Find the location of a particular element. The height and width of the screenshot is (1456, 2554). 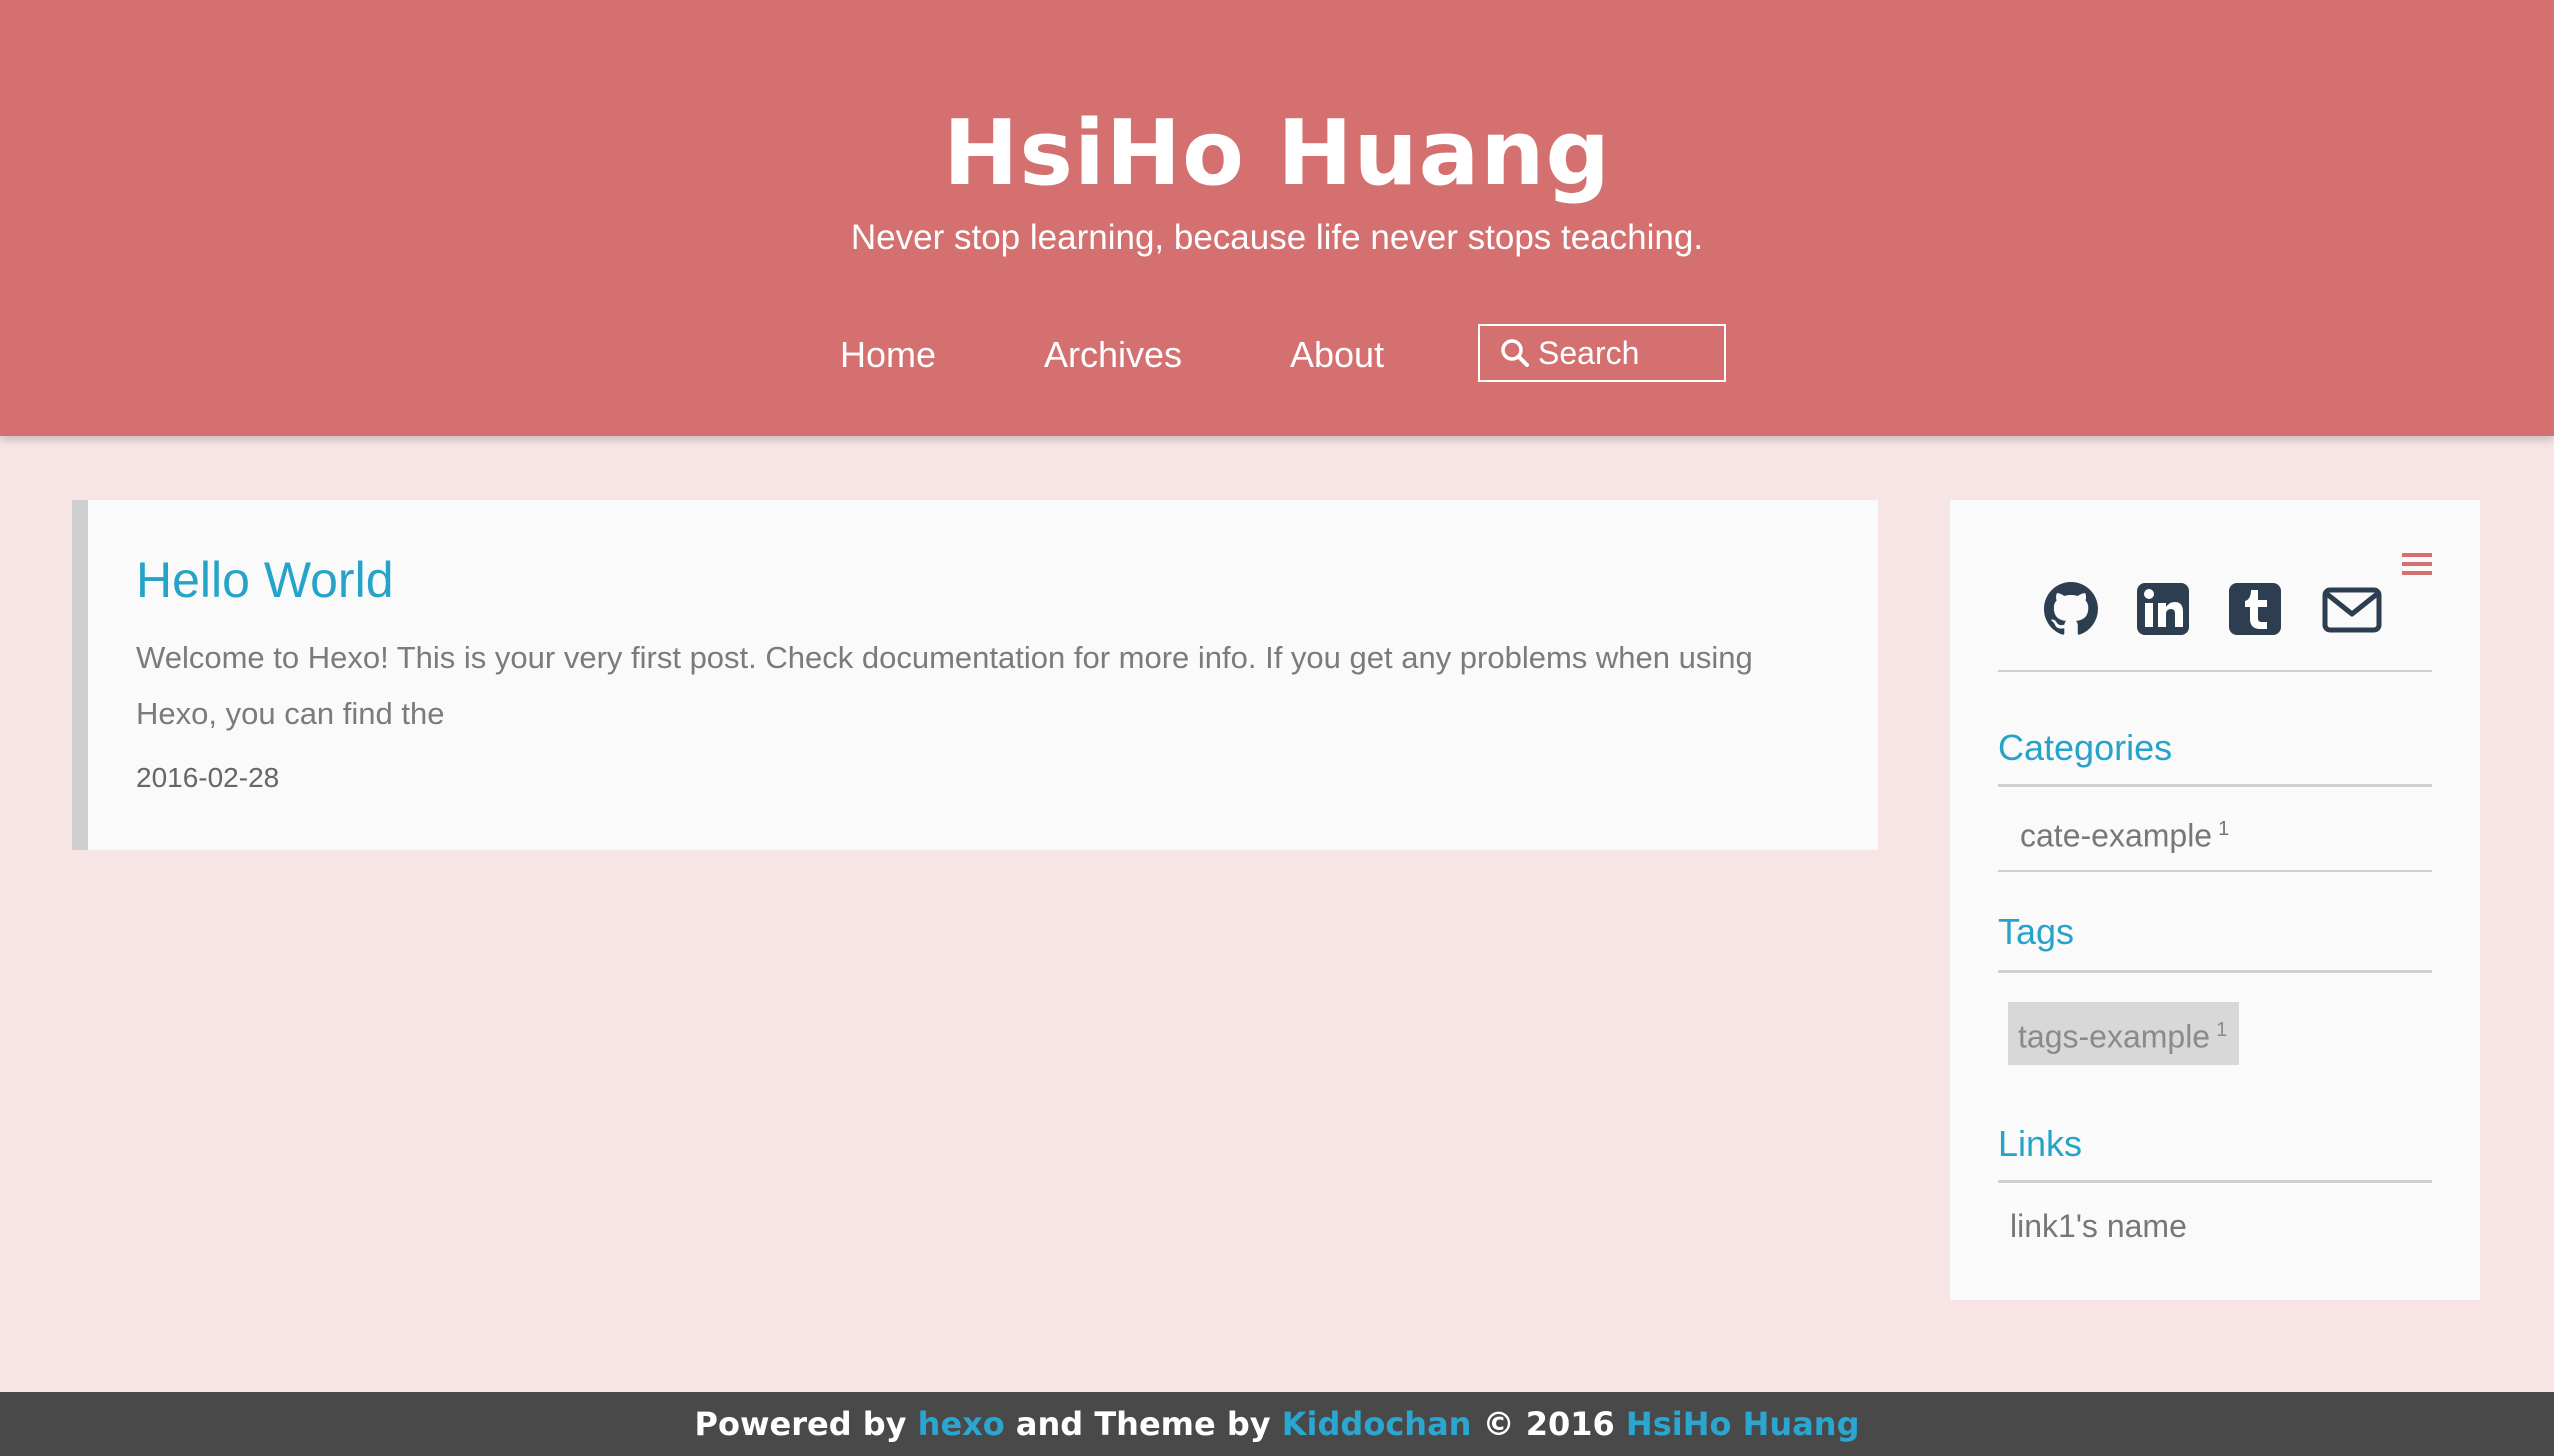

categories-title: Categories is located at coordinates (2085, 747).